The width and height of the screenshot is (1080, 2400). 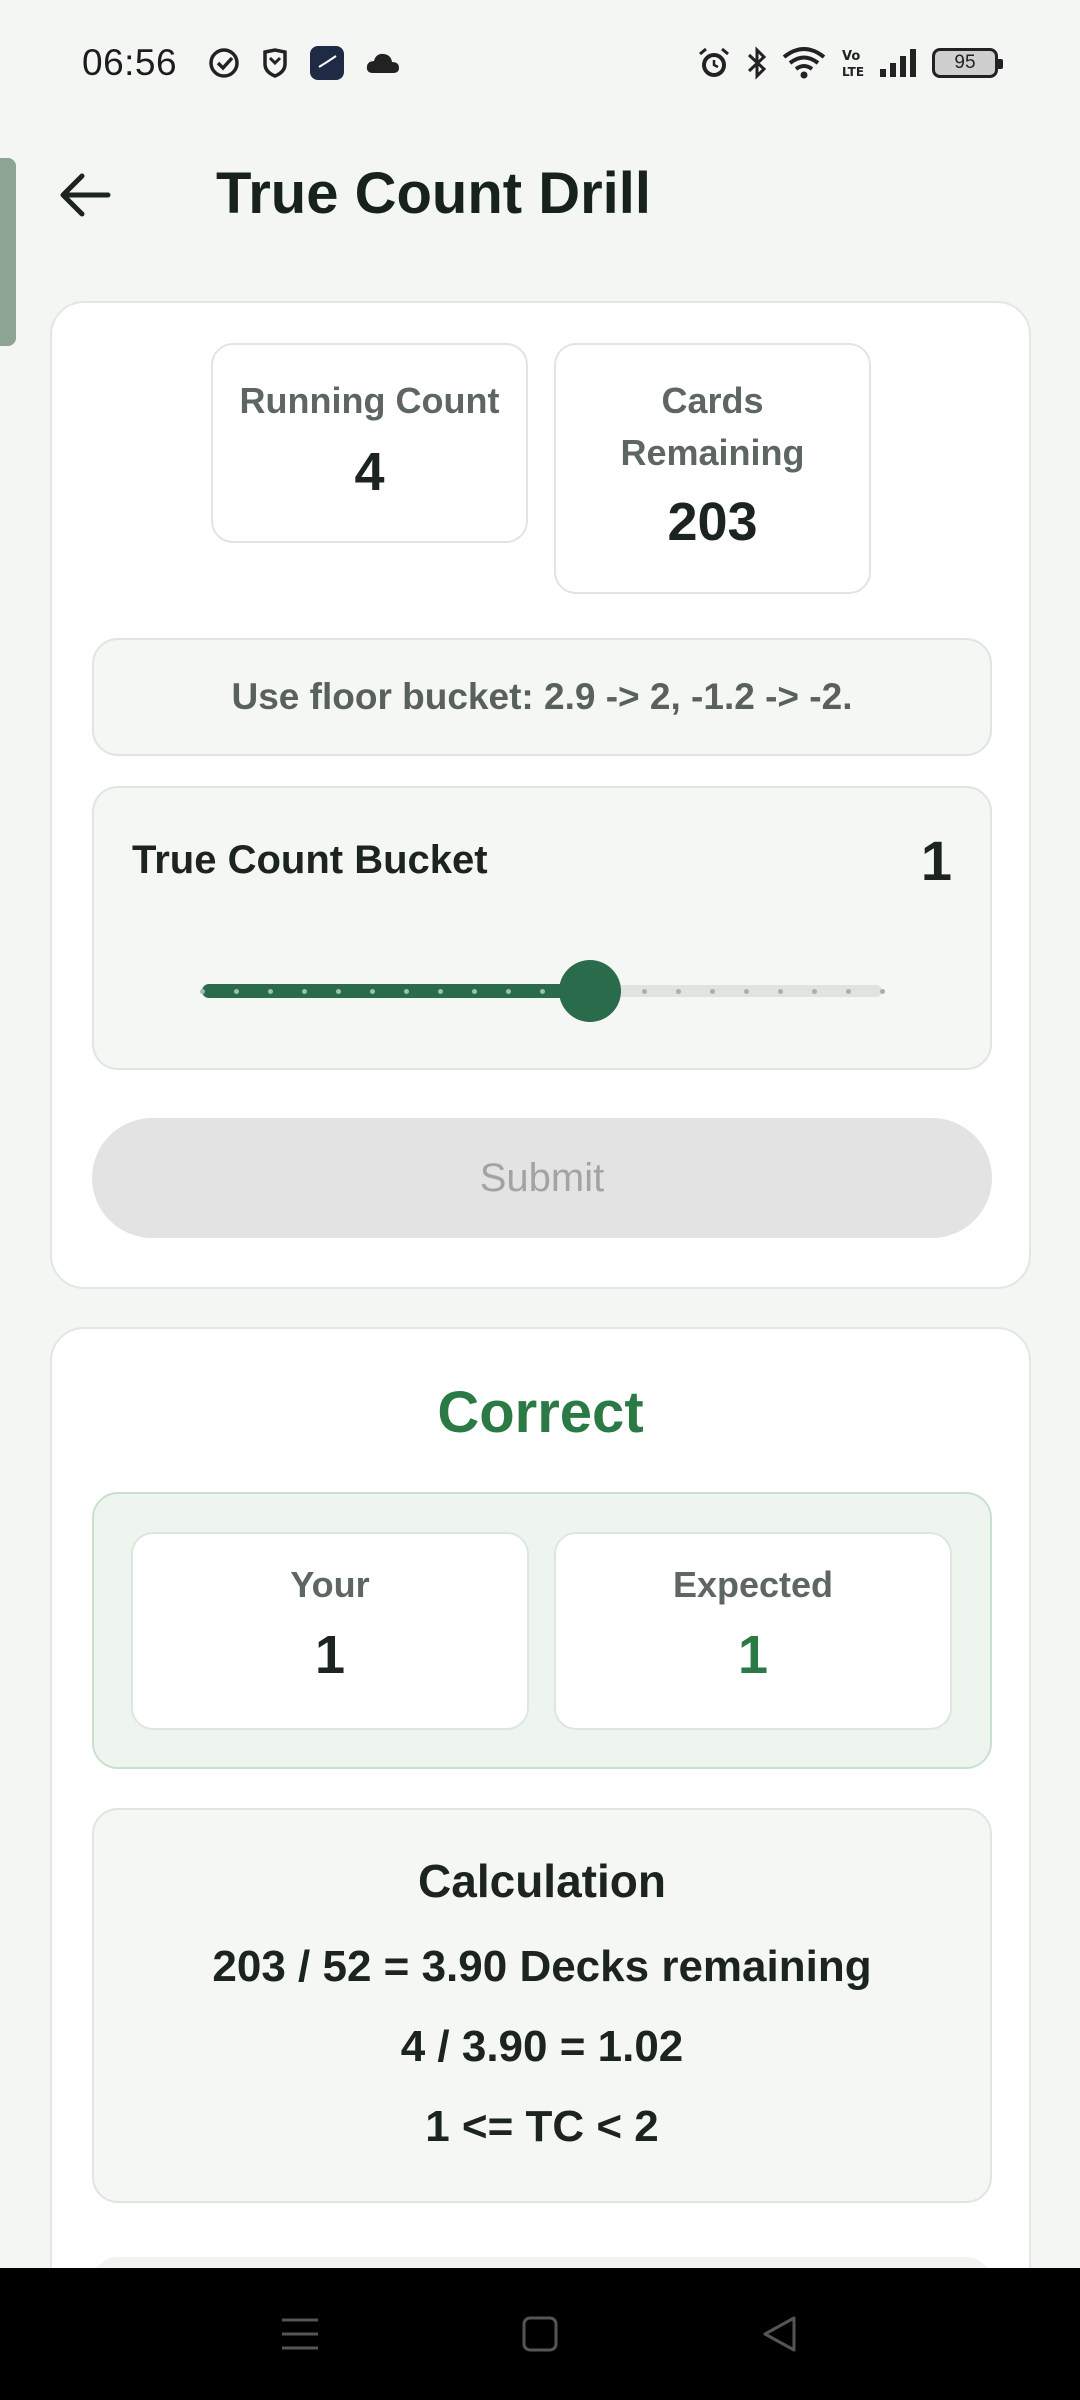 I want to click on clock-app-icon, so click(x=327, y=63).